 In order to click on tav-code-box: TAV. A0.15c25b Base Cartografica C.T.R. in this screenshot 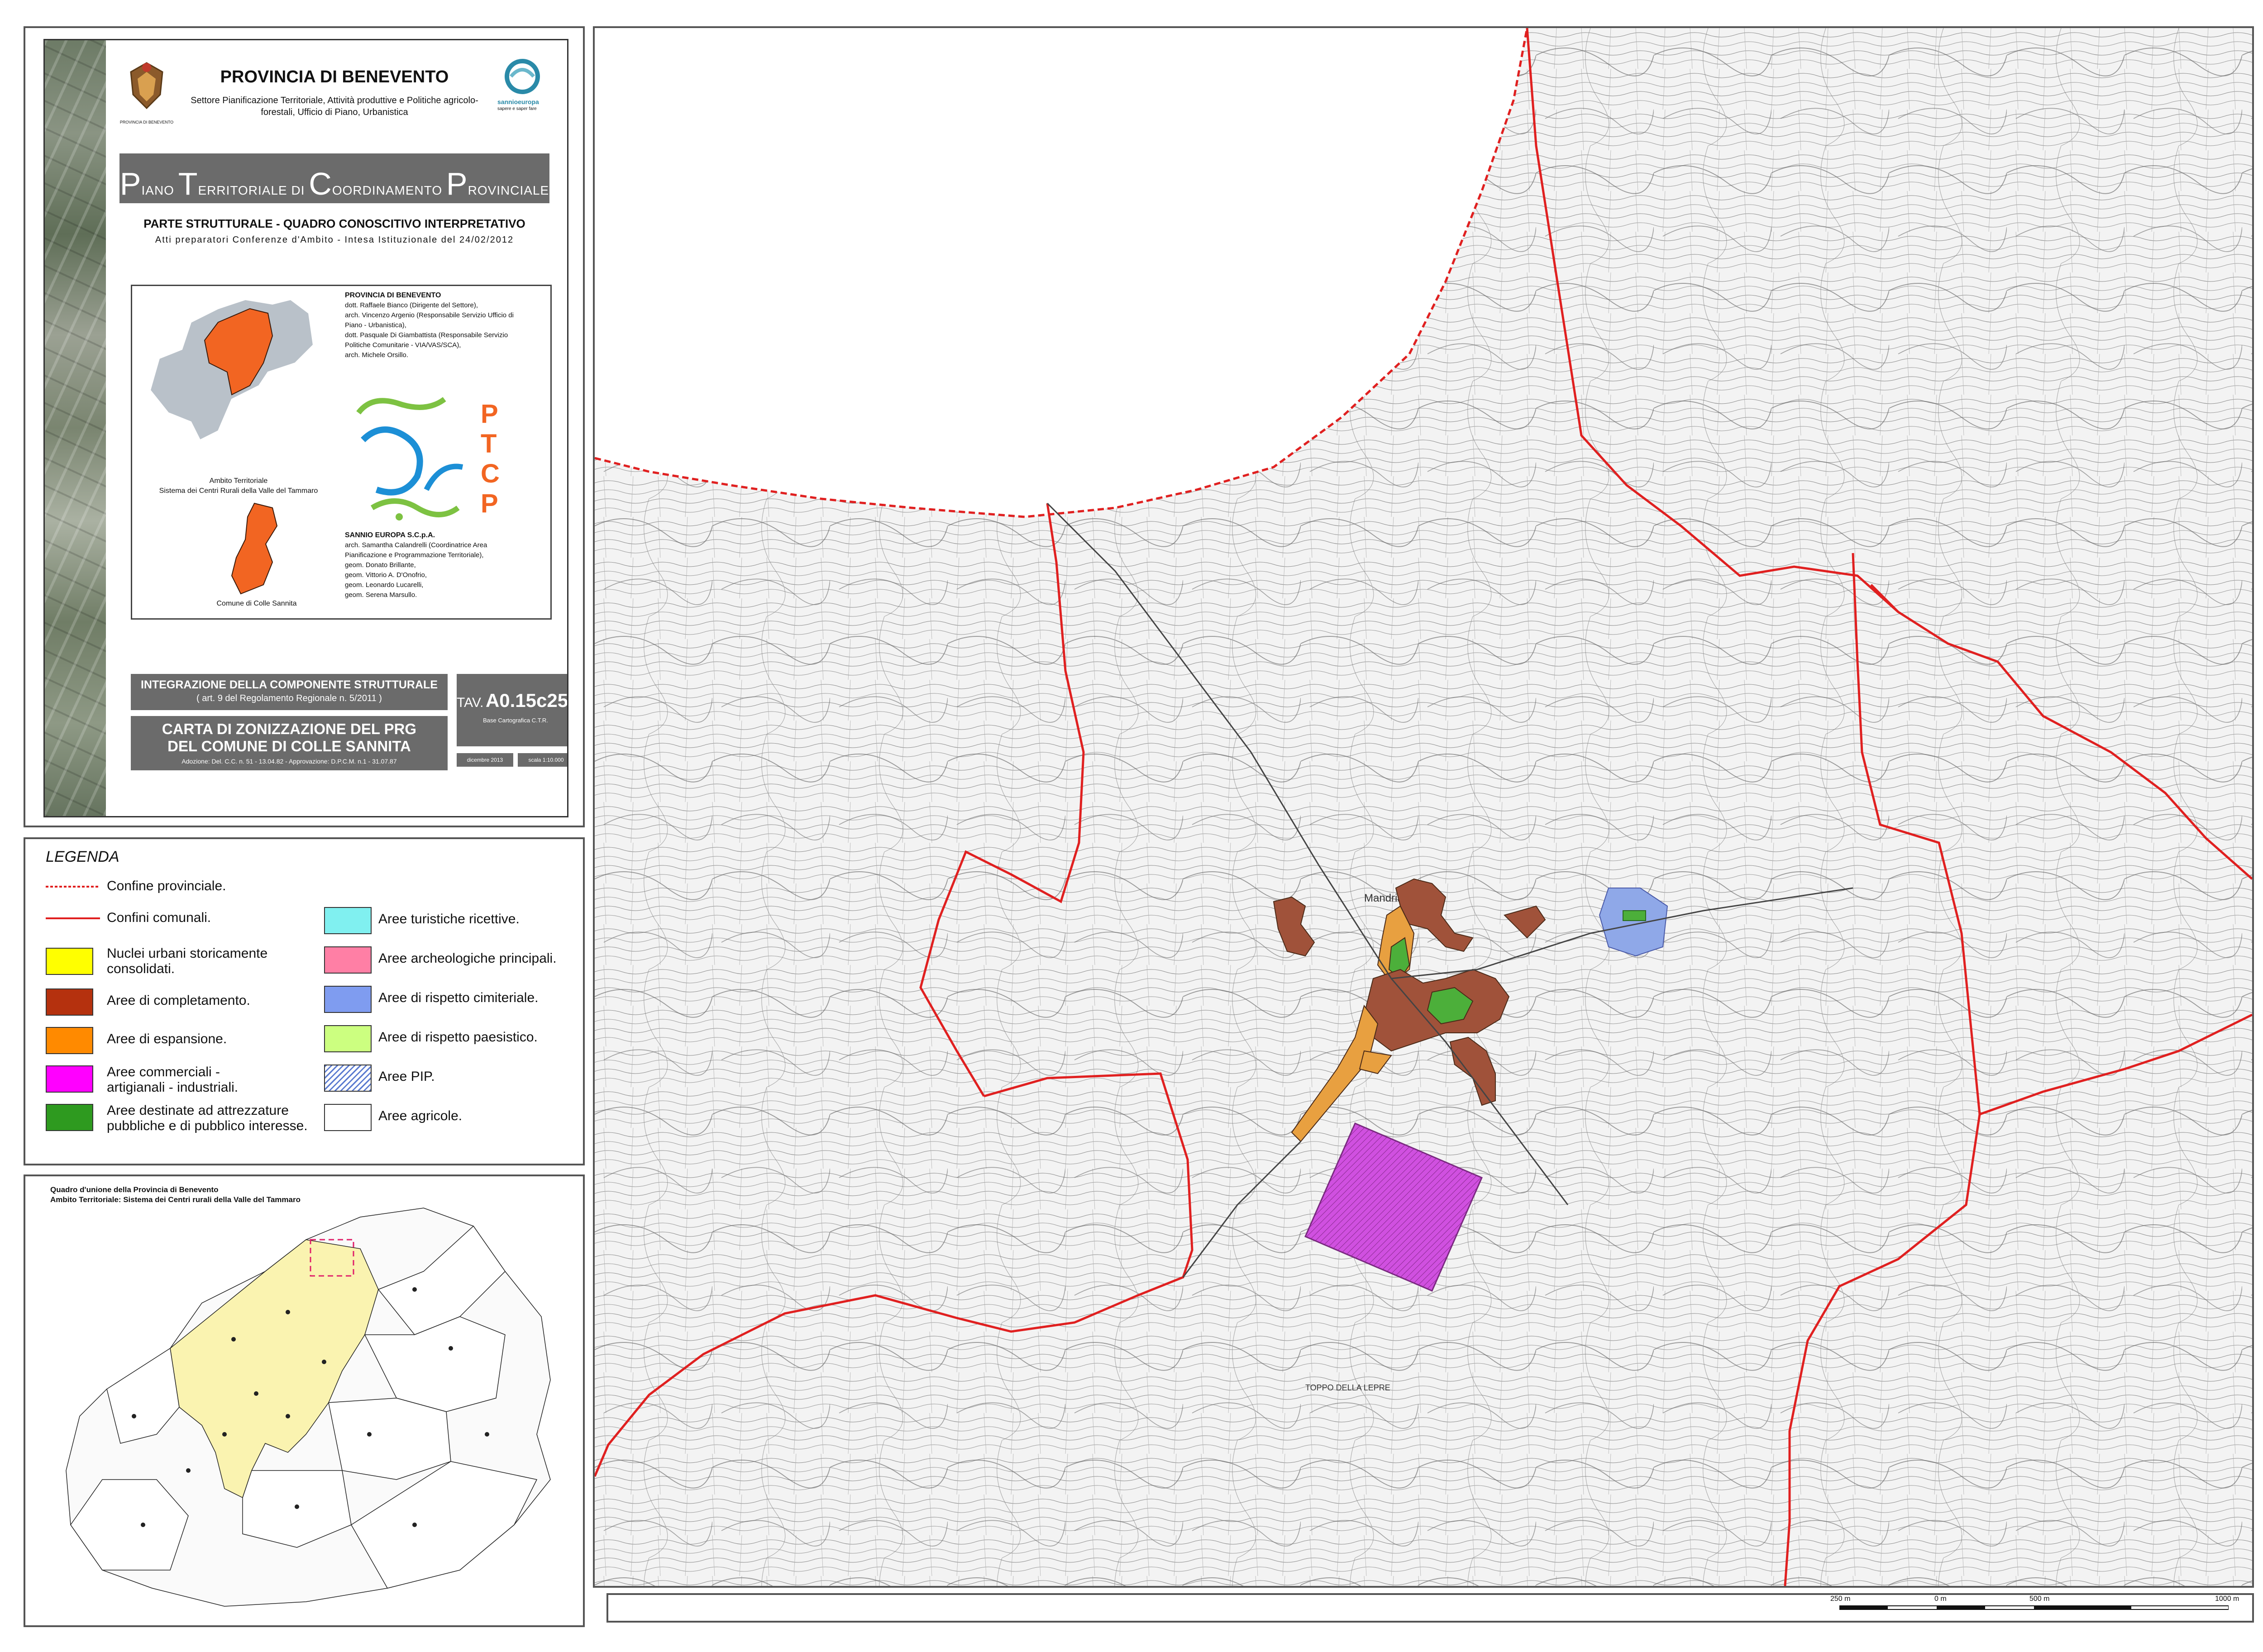, I will do `click(512, 710)`.